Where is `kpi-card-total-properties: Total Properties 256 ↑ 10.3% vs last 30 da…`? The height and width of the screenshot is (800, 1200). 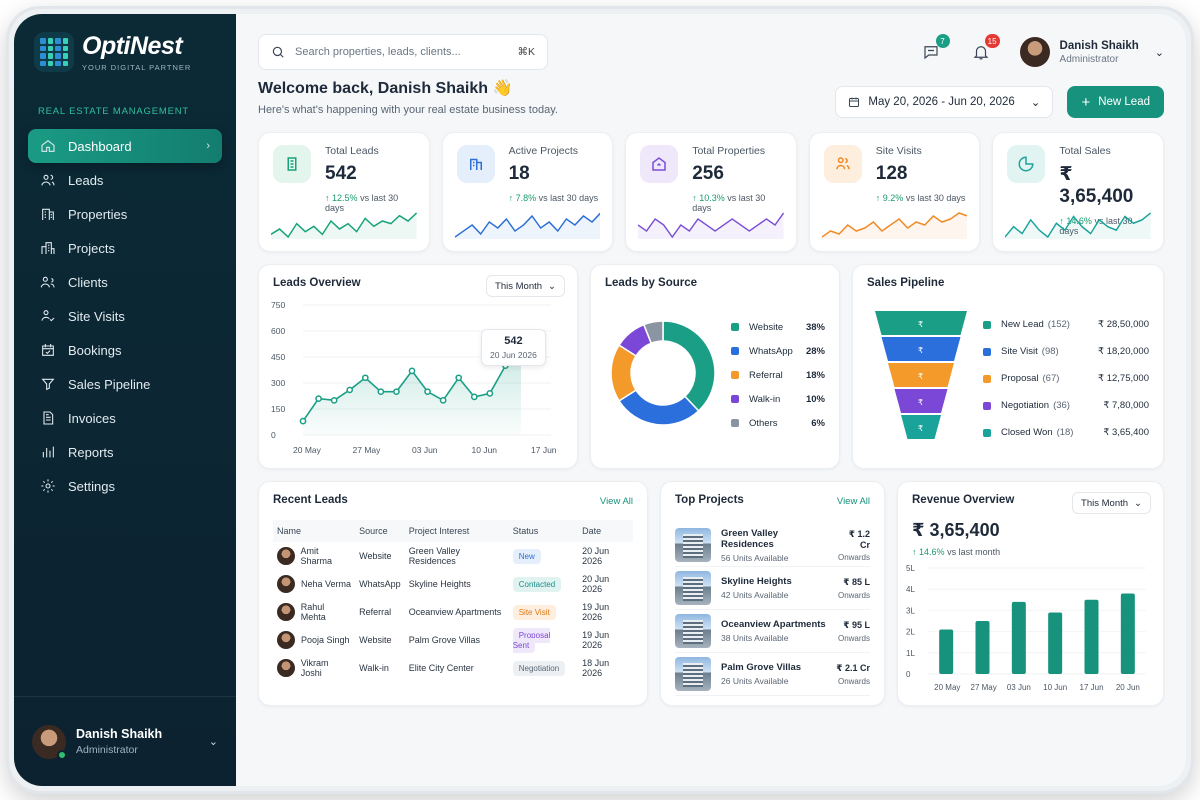 kpi-card-total-properties: Total Properties 256 ↑ 10.3% vs last 30 da… is located at coordinates (711, 192).